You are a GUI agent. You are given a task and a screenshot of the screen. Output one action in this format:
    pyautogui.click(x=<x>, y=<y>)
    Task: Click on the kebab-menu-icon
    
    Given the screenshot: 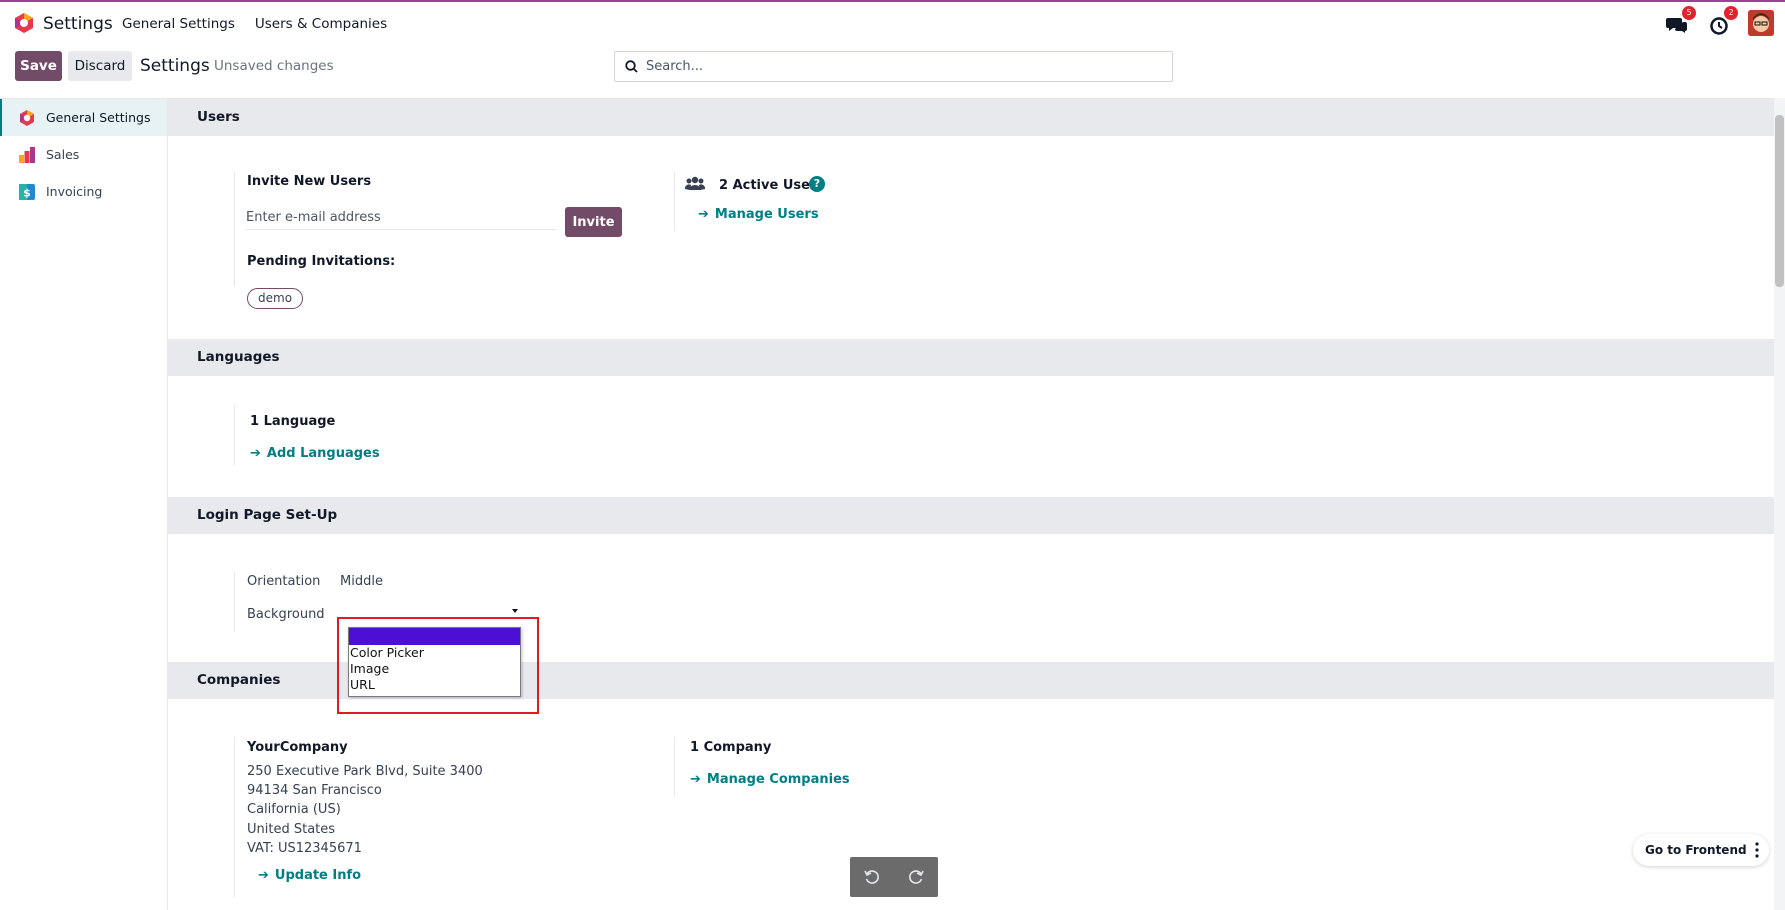 What is the action you would take?
    pyautogui.click(x=1757, y=850)
    